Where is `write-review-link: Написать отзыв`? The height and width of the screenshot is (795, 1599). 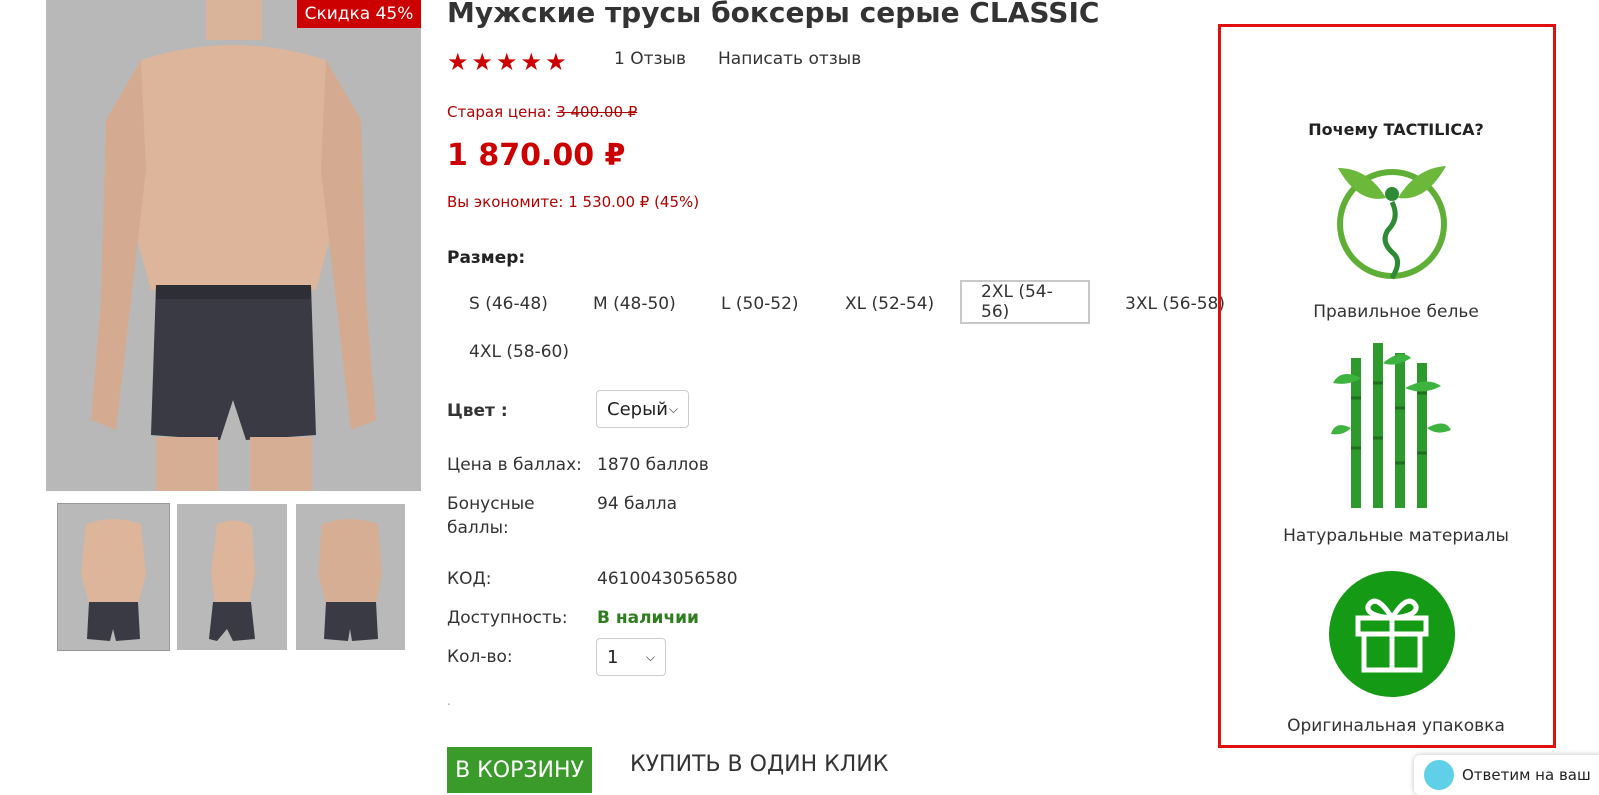
write-review-link: Написать отзыв is located at coordinates (789, 59).